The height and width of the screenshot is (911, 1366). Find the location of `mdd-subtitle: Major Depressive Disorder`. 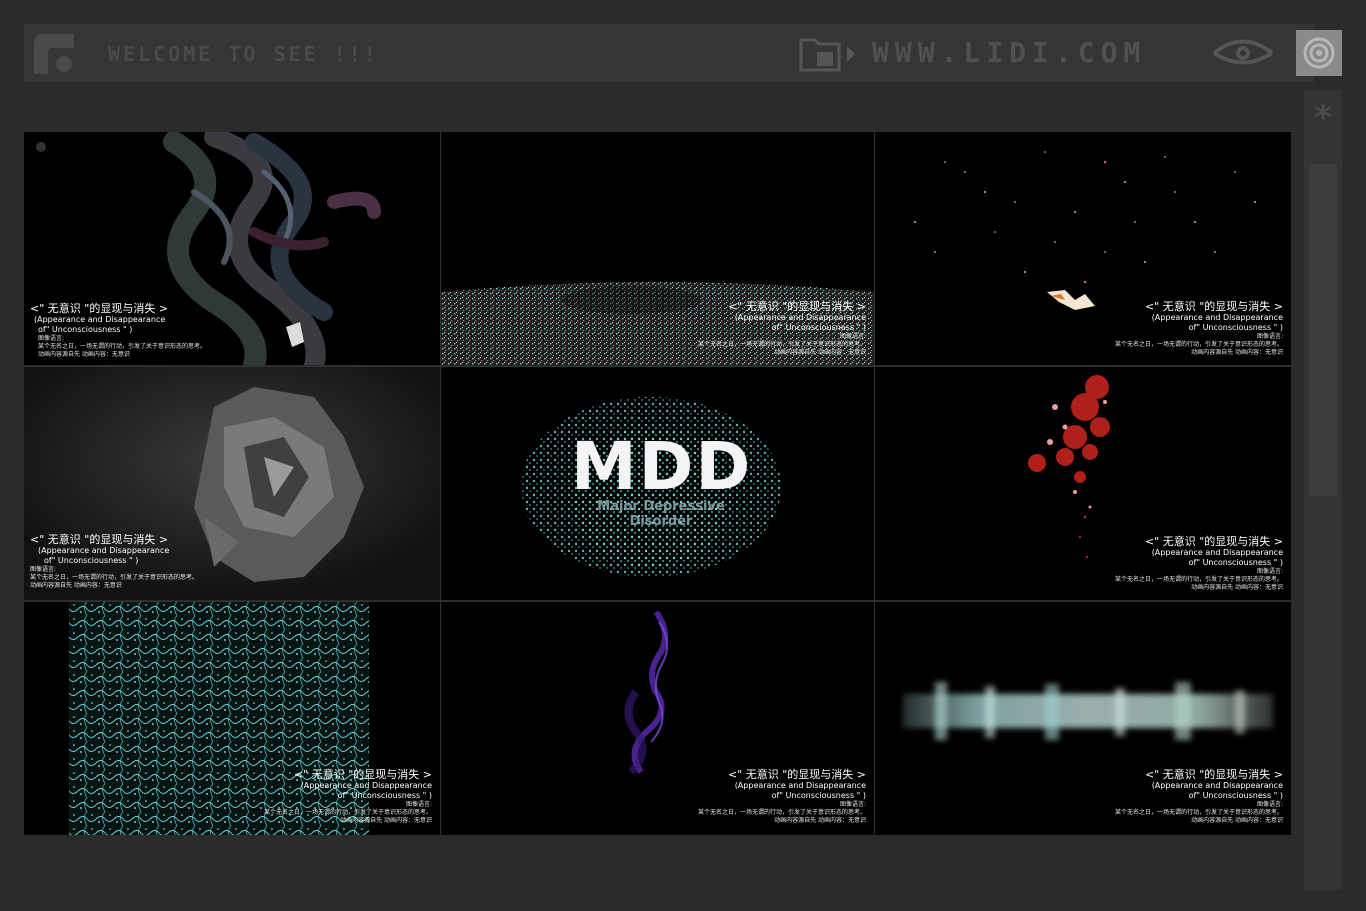

mdd-subtitle: Major Depressive Disorder is located at coordinates (661, 514).